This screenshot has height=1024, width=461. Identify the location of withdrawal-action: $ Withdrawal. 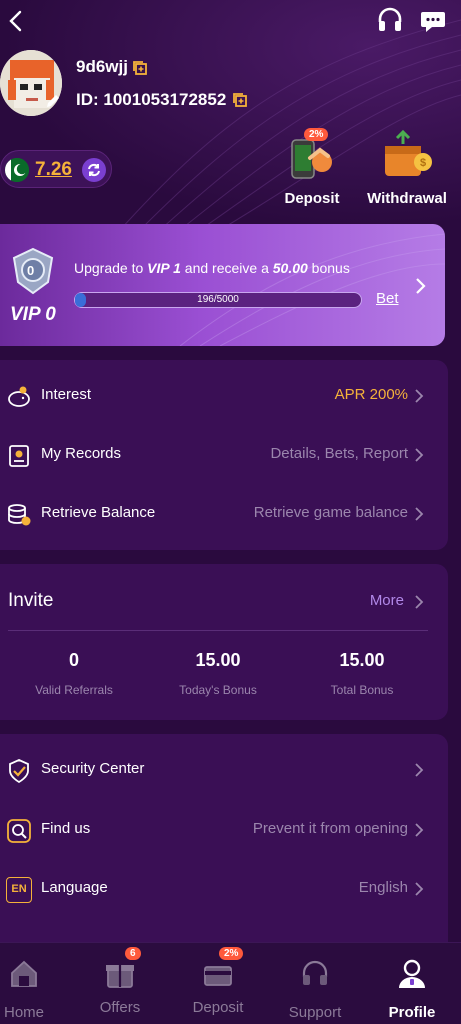
(407, 167).